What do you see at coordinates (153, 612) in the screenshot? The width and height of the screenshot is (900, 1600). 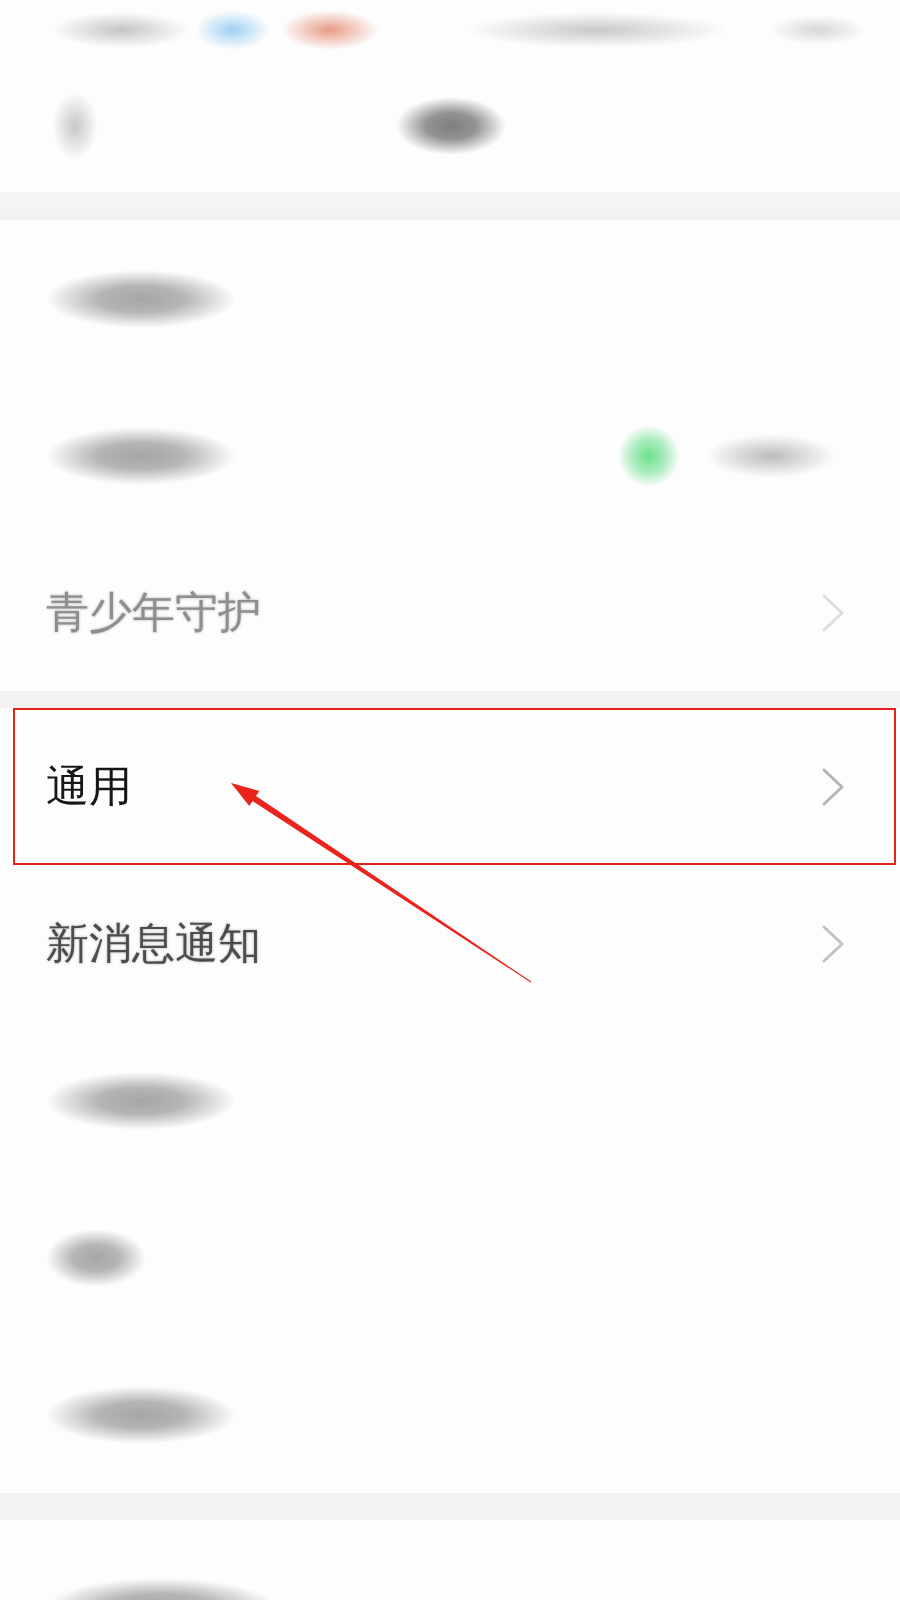 I see `row-label: 青少年守护` at bounding box center [153, 612].